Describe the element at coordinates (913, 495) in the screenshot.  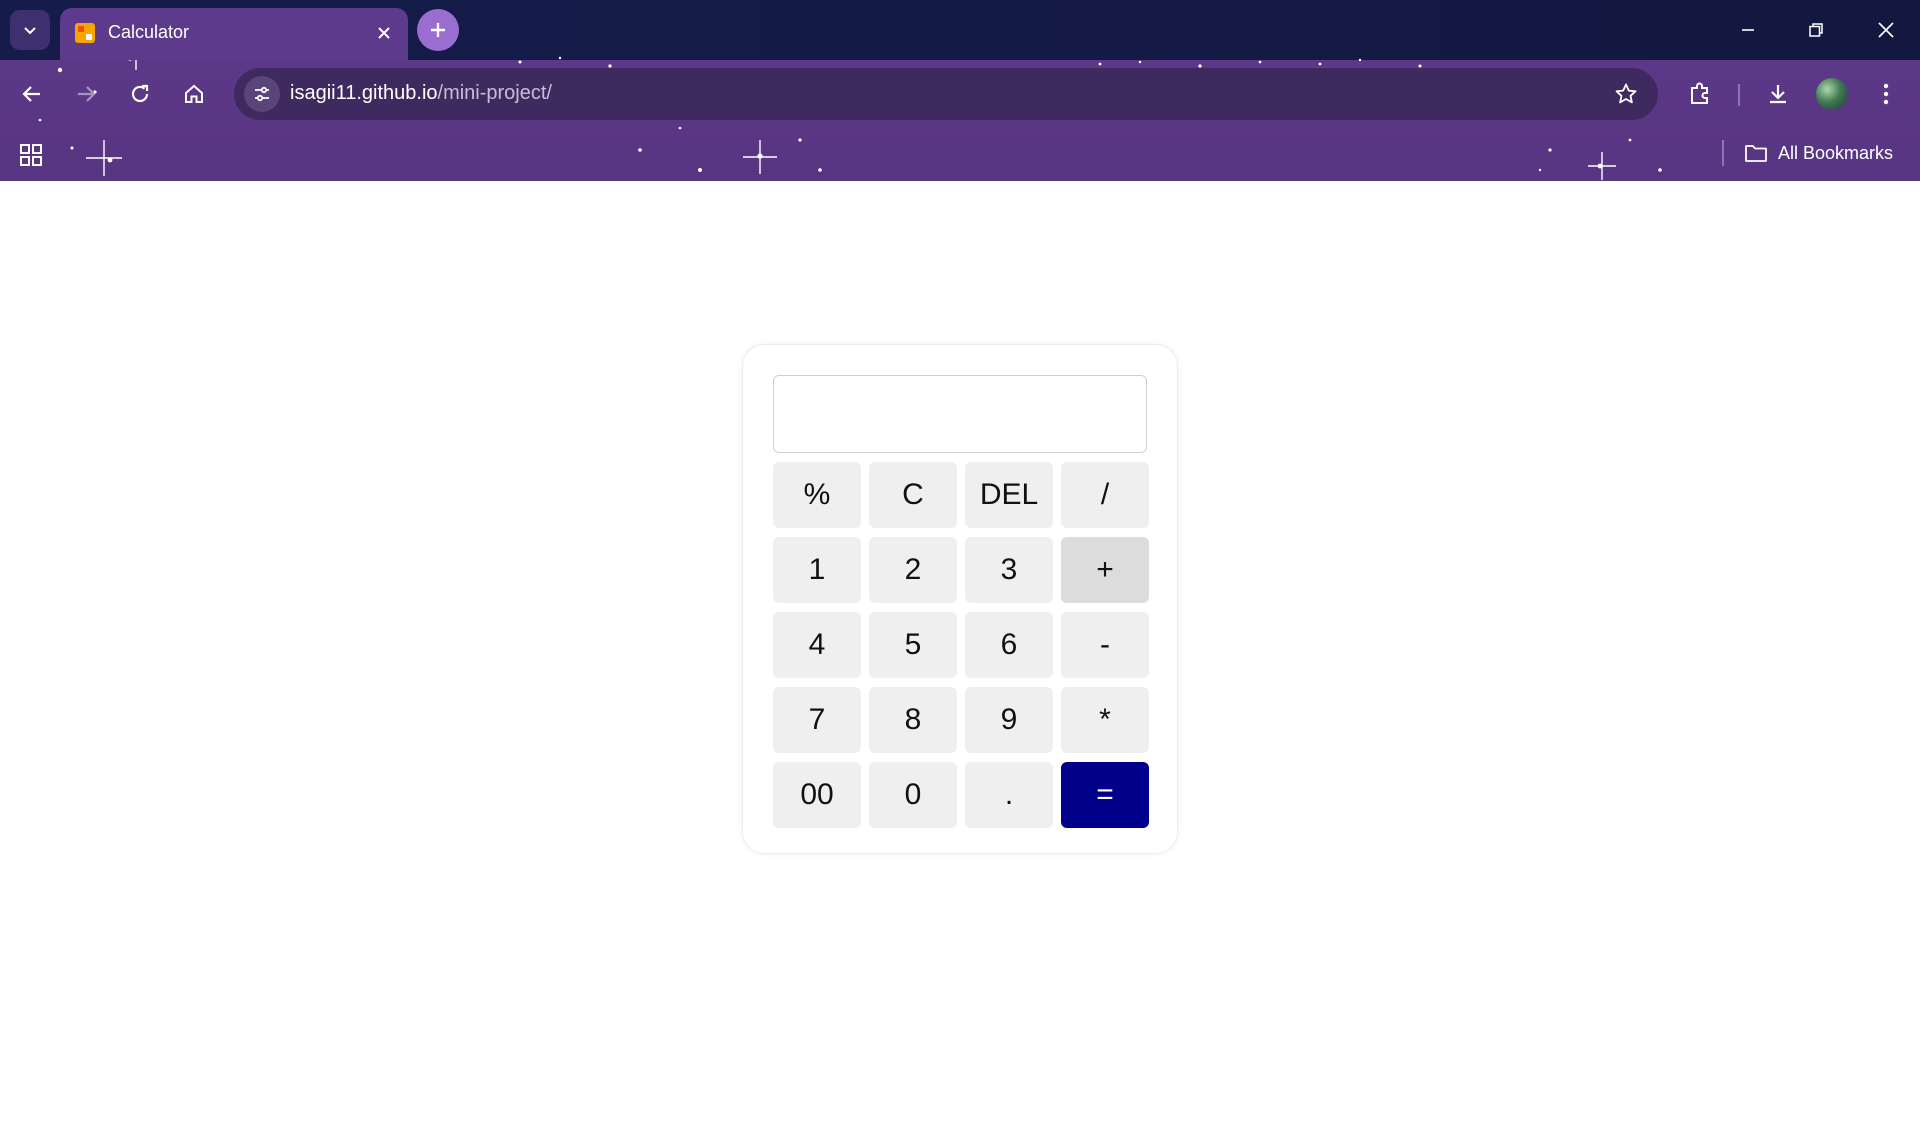
I see `key-clear-button: C` at that location.